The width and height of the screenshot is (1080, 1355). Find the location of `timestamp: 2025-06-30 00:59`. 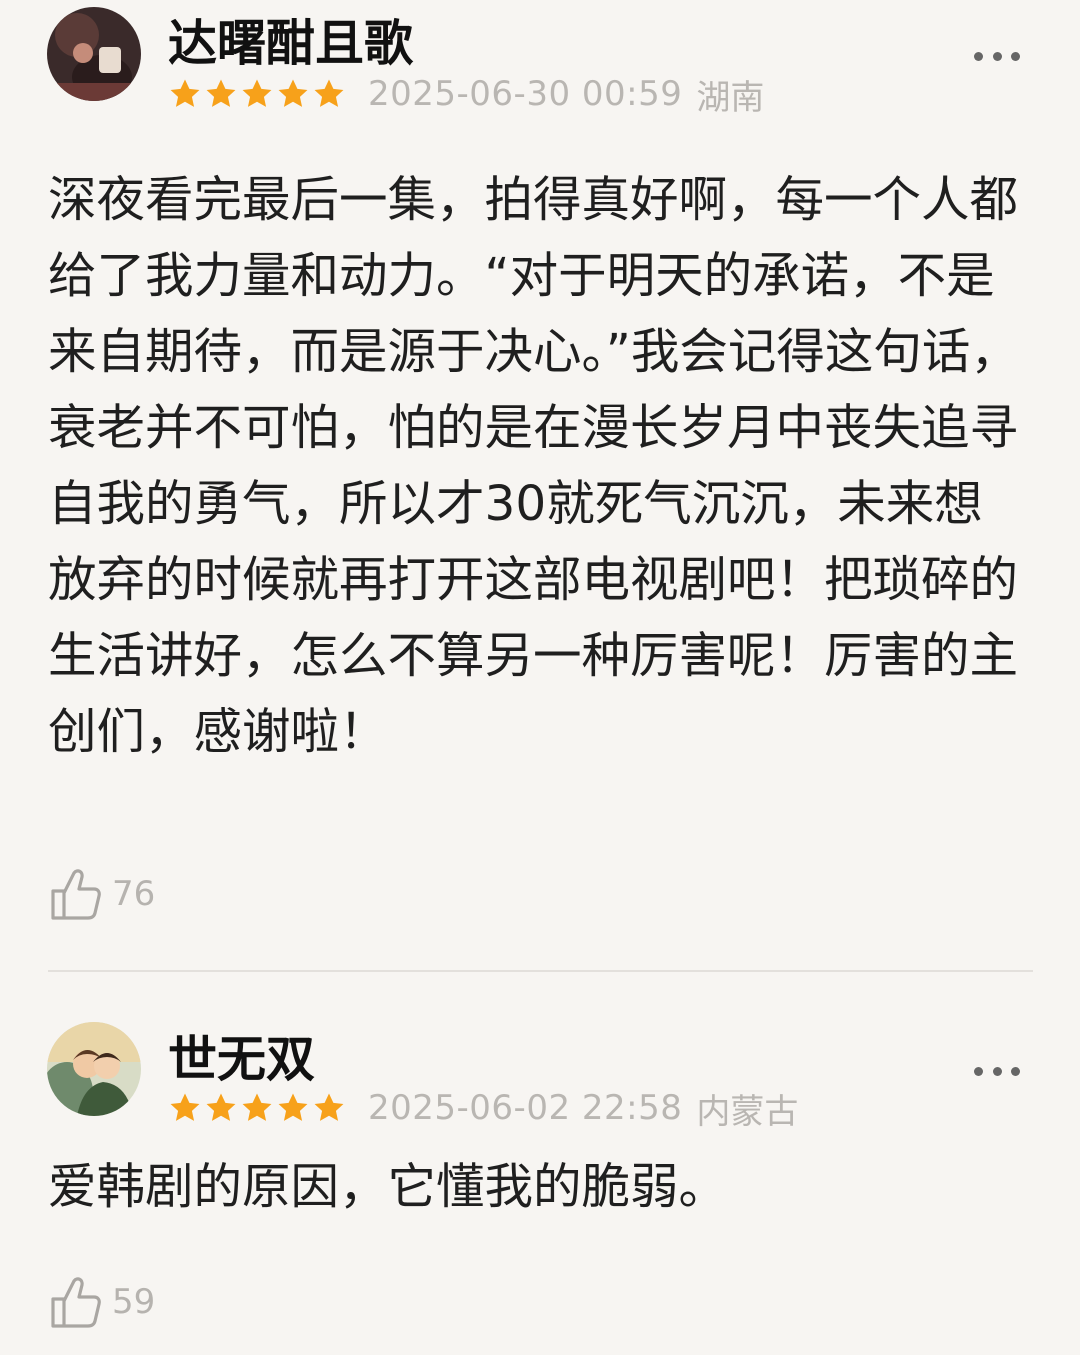

timestamp: 2025-06-30 00:59 is located at coordinates (525, 94).